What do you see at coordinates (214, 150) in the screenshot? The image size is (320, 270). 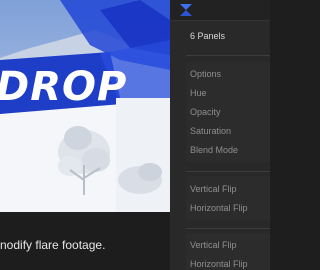 I see `menu-item-blend-mode: Blend Mode` at bounding box center [214, 150].